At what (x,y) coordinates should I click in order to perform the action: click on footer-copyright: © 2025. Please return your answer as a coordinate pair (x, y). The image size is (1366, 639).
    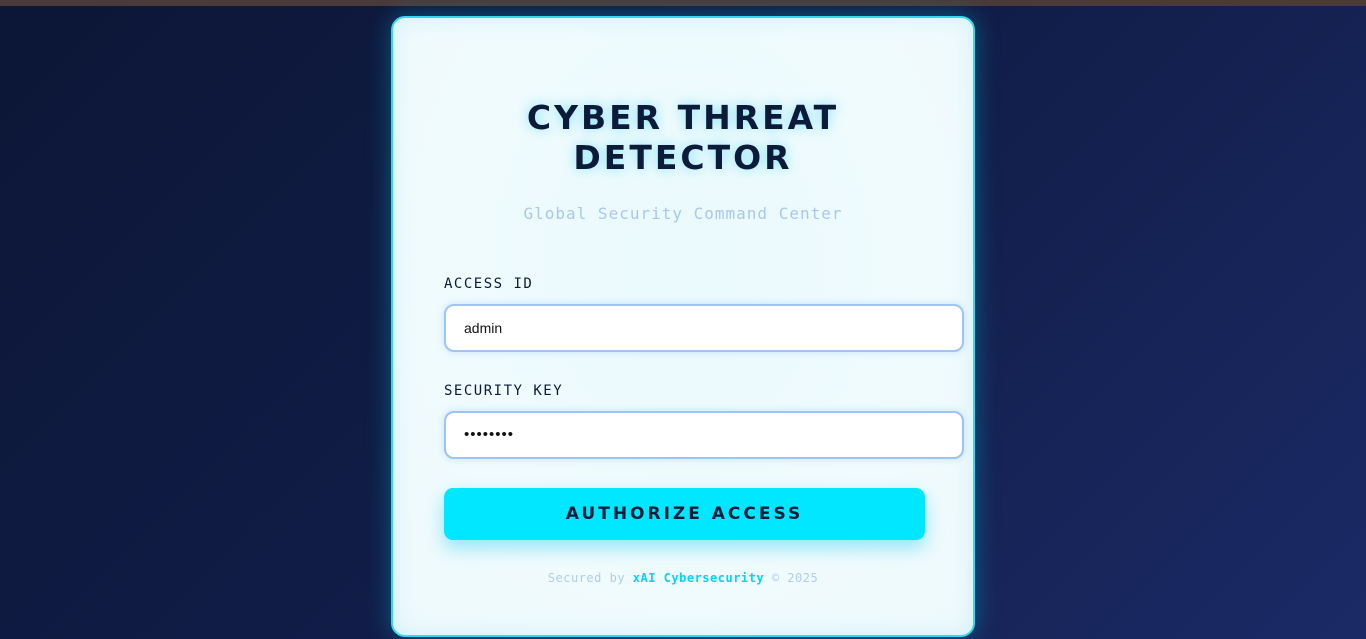
    Looking at the image, I should click on (795, 578).